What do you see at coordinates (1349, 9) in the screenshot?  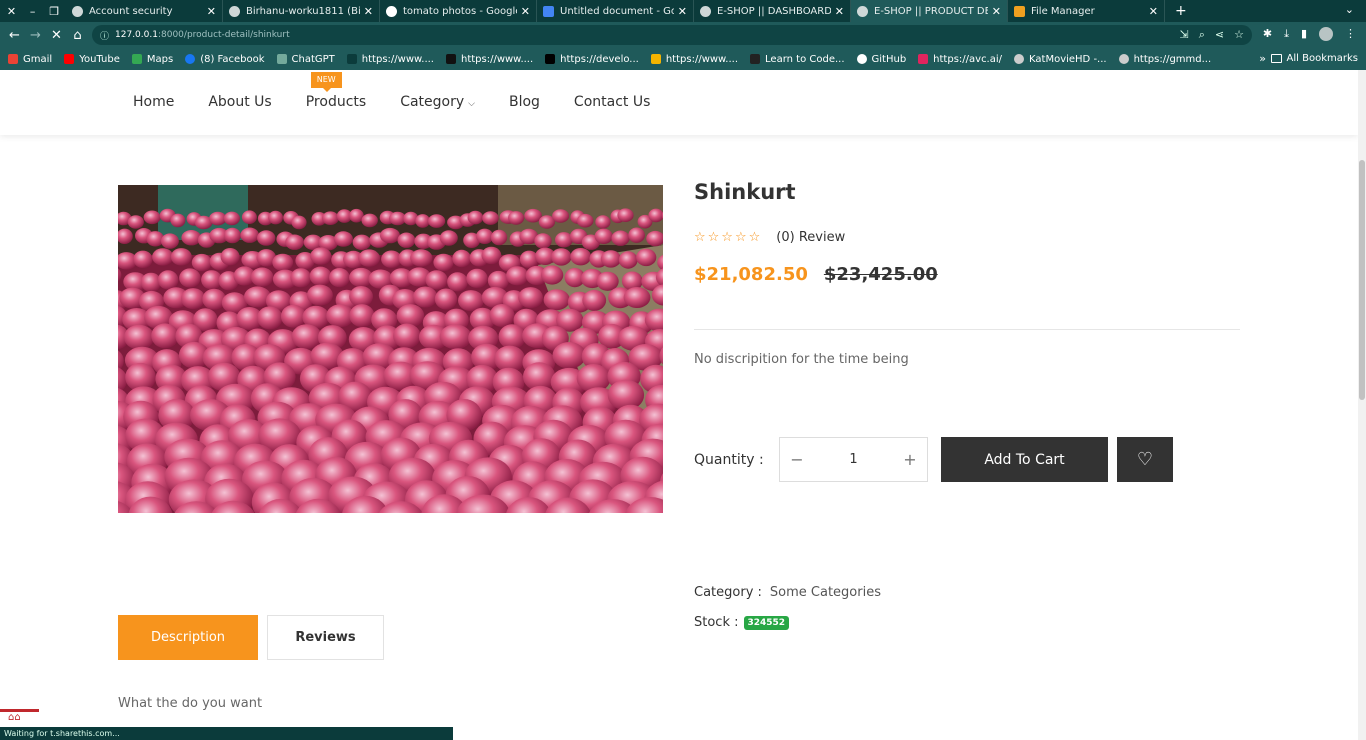 I see `tab-search-icon: ⌄` at bounding box center [1349, 9].